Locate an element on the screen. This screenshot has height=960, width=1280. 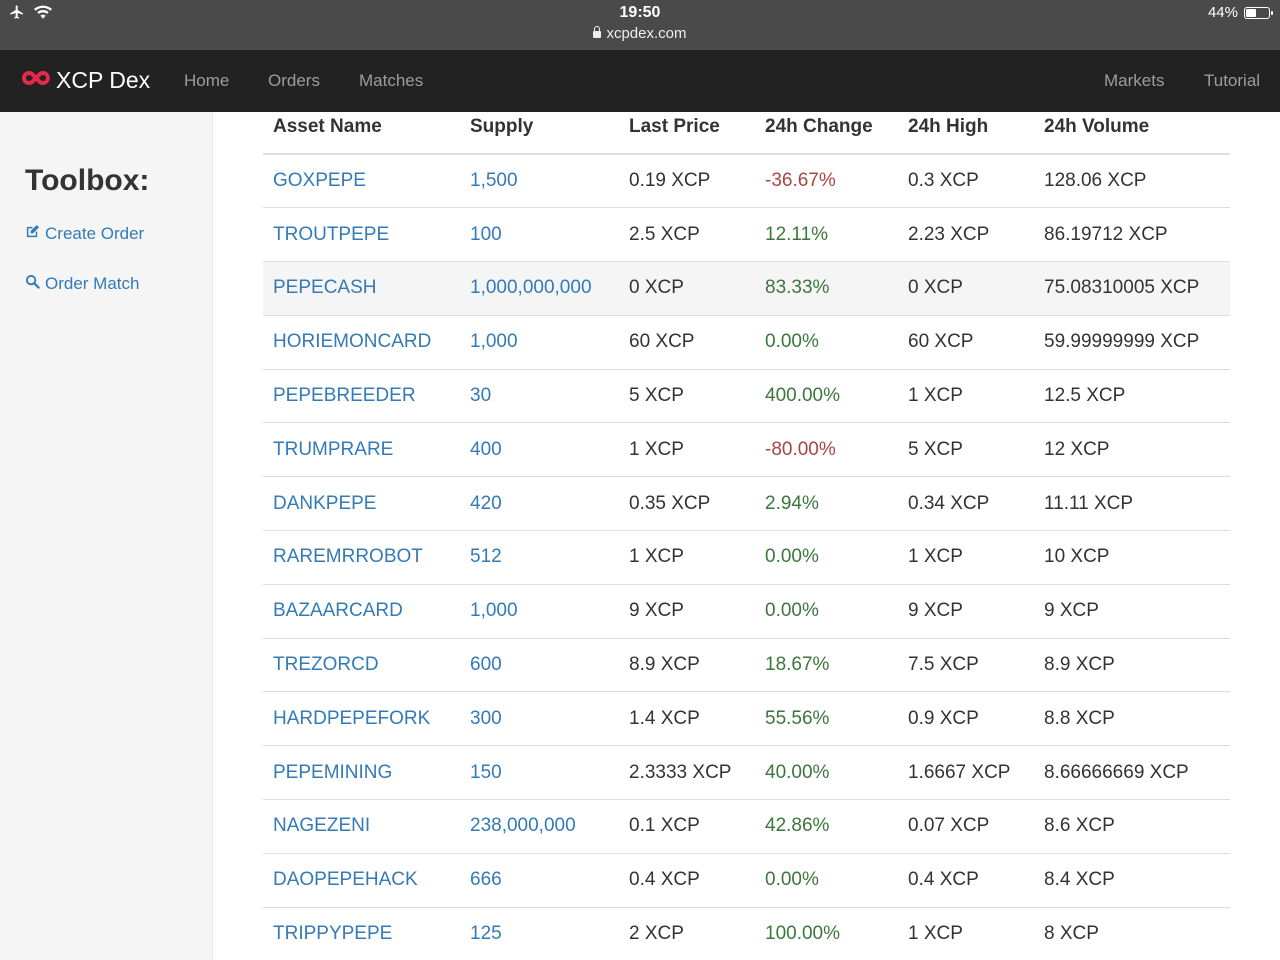
high-24h: 9 XCP is located at coordinates (966, 611).